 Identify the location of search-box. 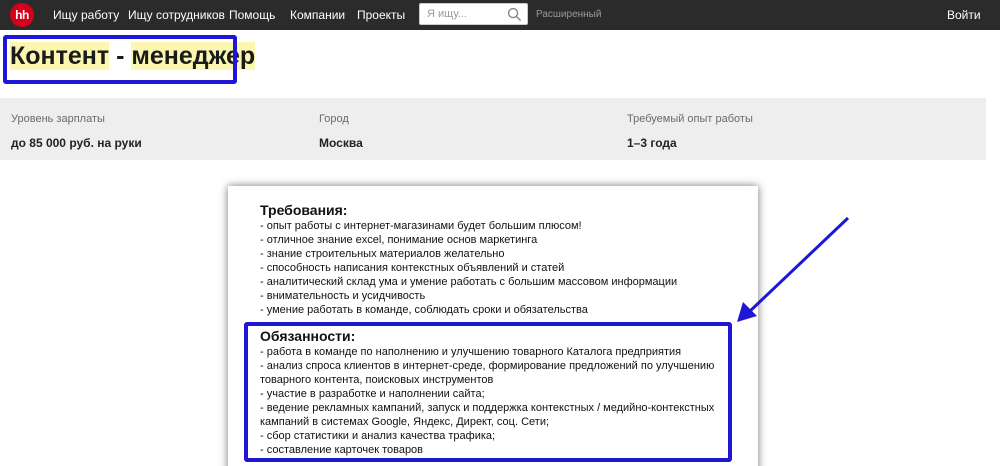
(473, 14).